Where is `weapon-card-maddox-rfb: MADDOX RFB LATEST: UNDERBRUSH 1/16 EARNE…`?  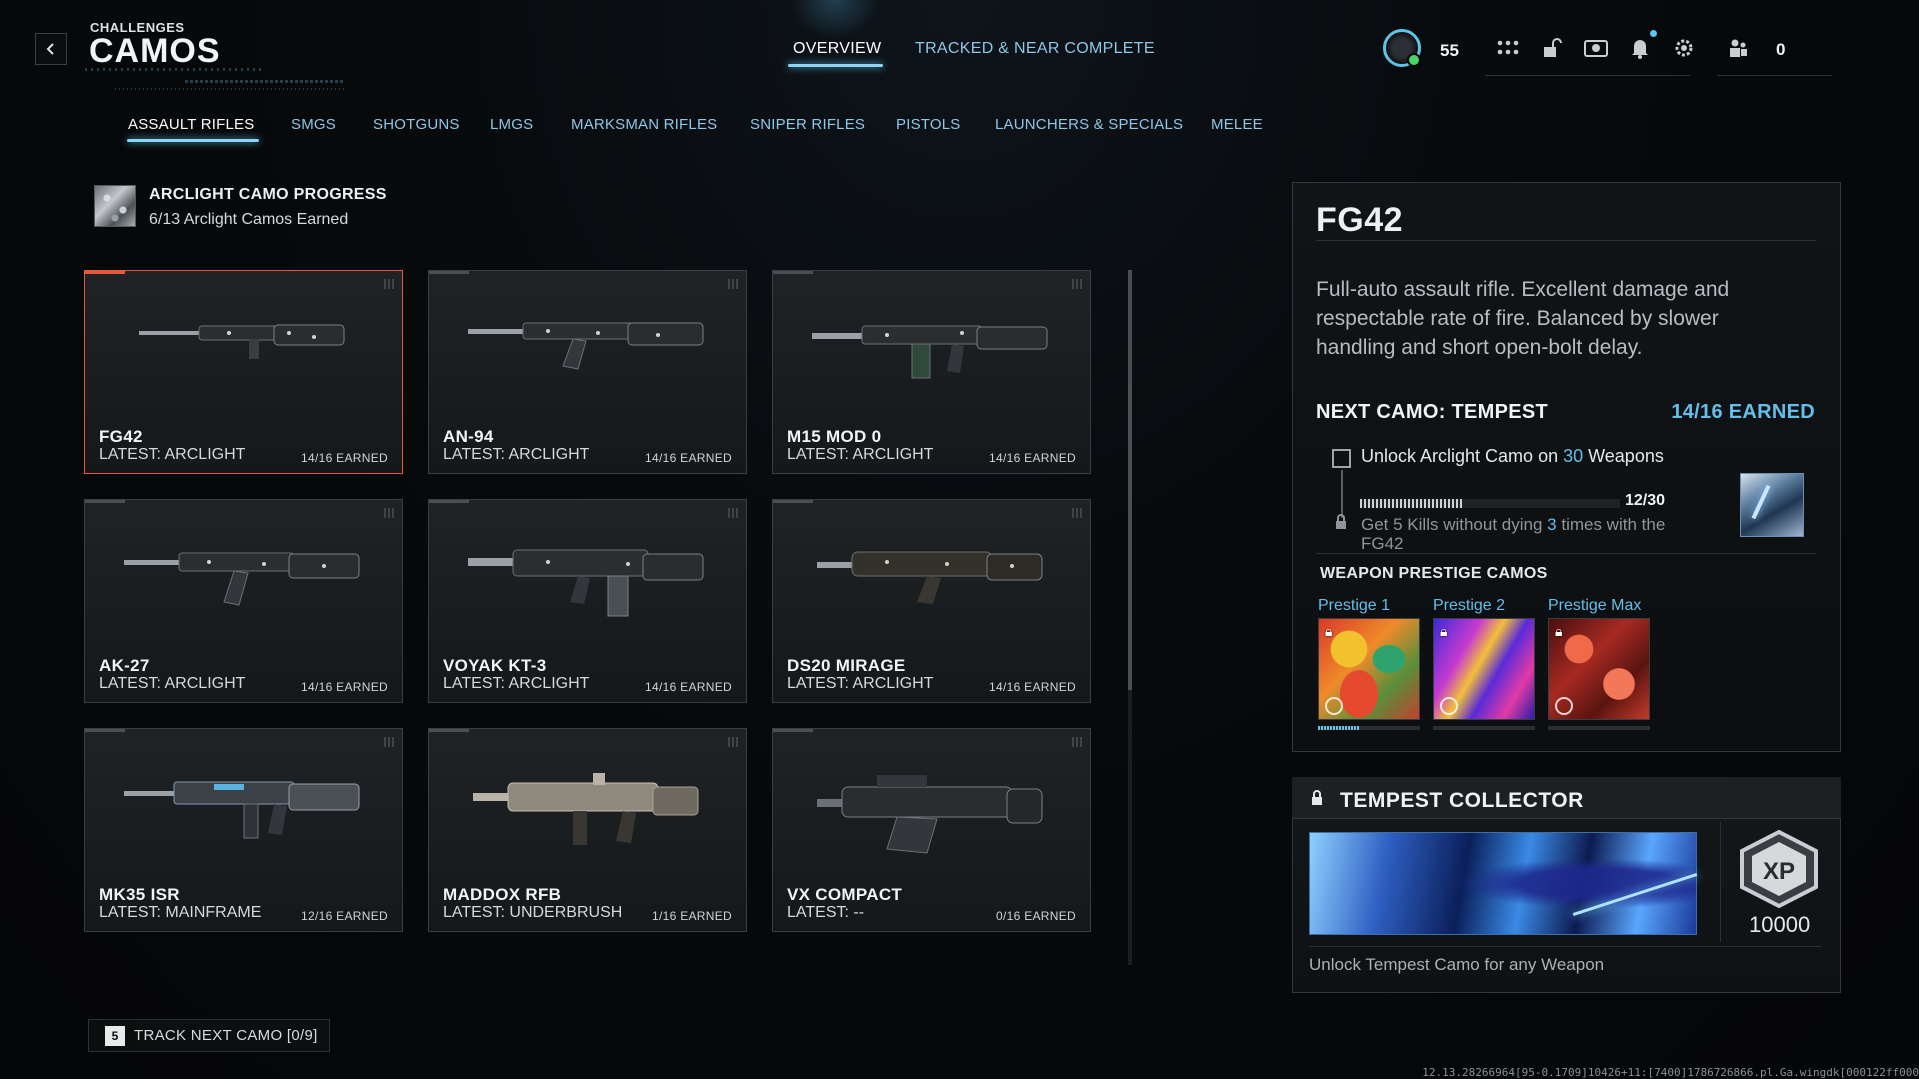
weapon-card-maddox-rfb: MADDOX RFB LATEST: UNDERBRUSH 1/16 EARNE… is located at coordinates (587, 830).